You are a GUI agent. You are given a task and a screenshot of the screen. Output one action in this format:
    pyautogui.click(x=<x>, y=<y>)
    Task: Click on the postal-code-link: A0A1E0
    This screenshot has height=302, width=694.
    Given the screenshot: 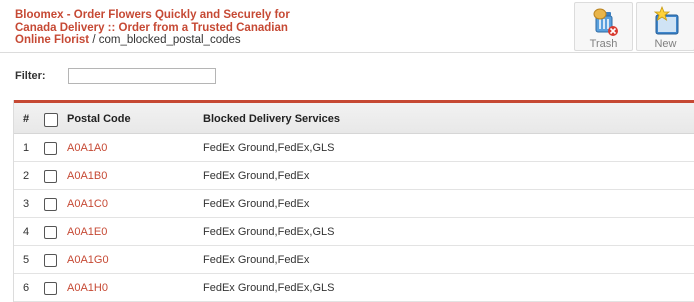 What is the action you would take?
    pyautogui.click(x=87, y=232)
    